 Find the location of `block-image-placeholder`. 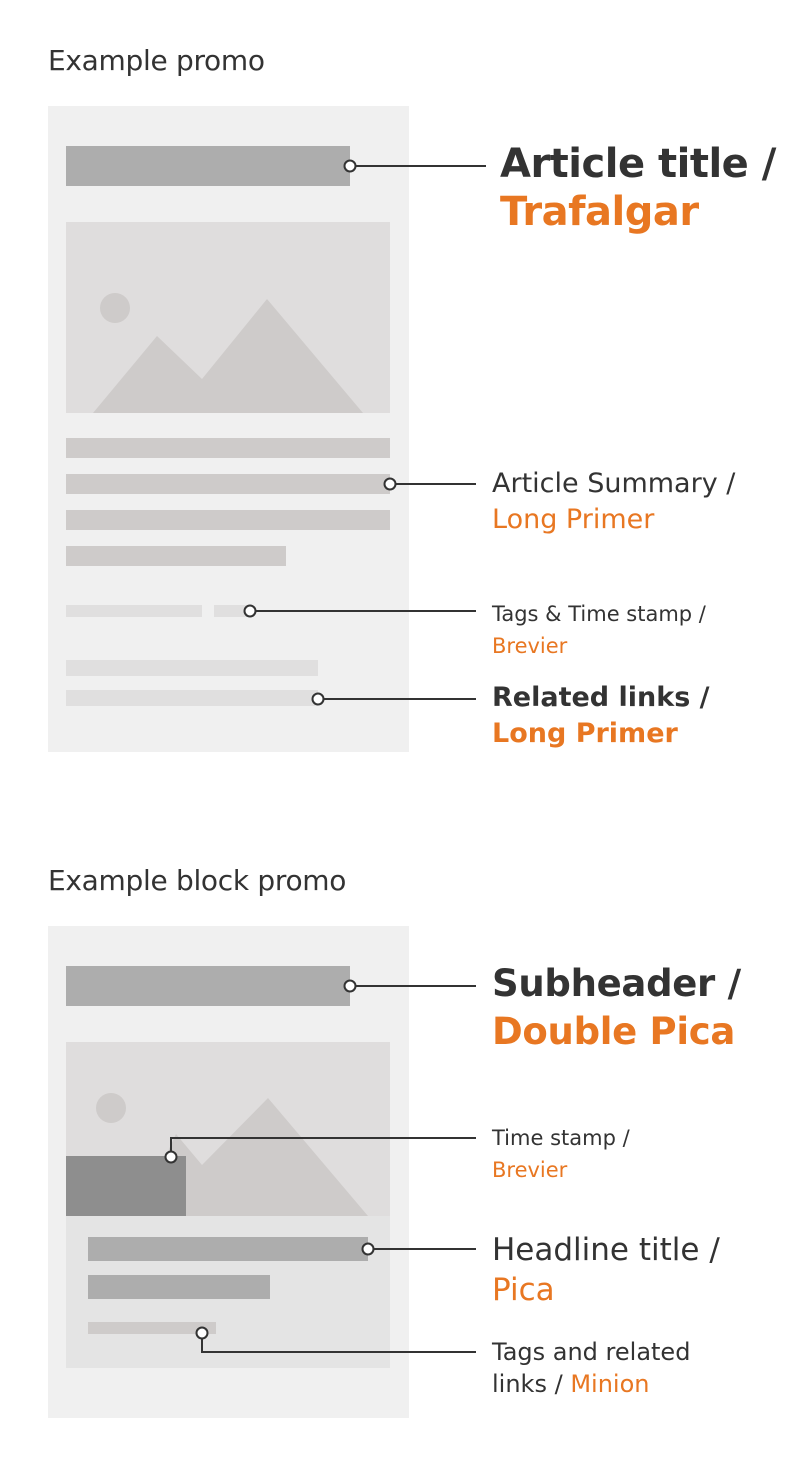

block-image-placeholder is located at coordinates (228, 1129).